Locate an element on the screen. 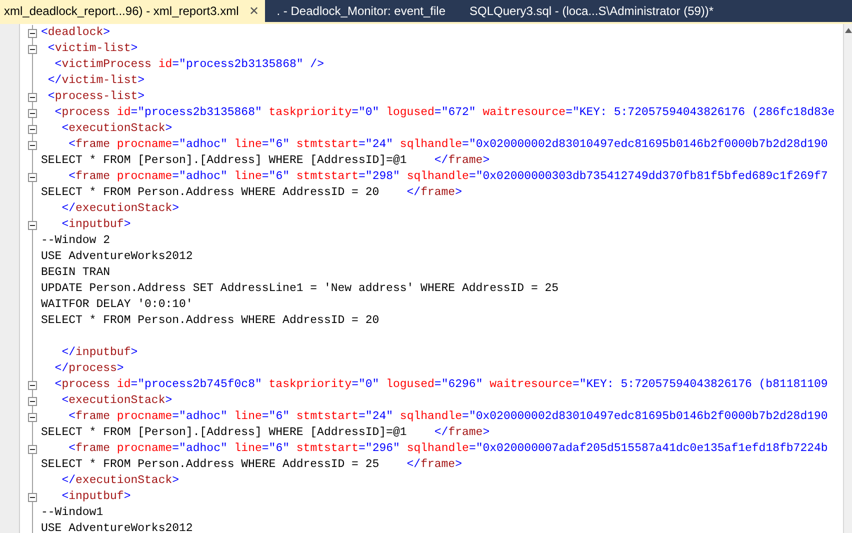  code-line: <frame procname="adhoc" line="6" stmtstart="298" sqlhandle="0x02000000303db735412749dd370fb81f5bfed689c1f269f7 is located at coordinates (448, 177).